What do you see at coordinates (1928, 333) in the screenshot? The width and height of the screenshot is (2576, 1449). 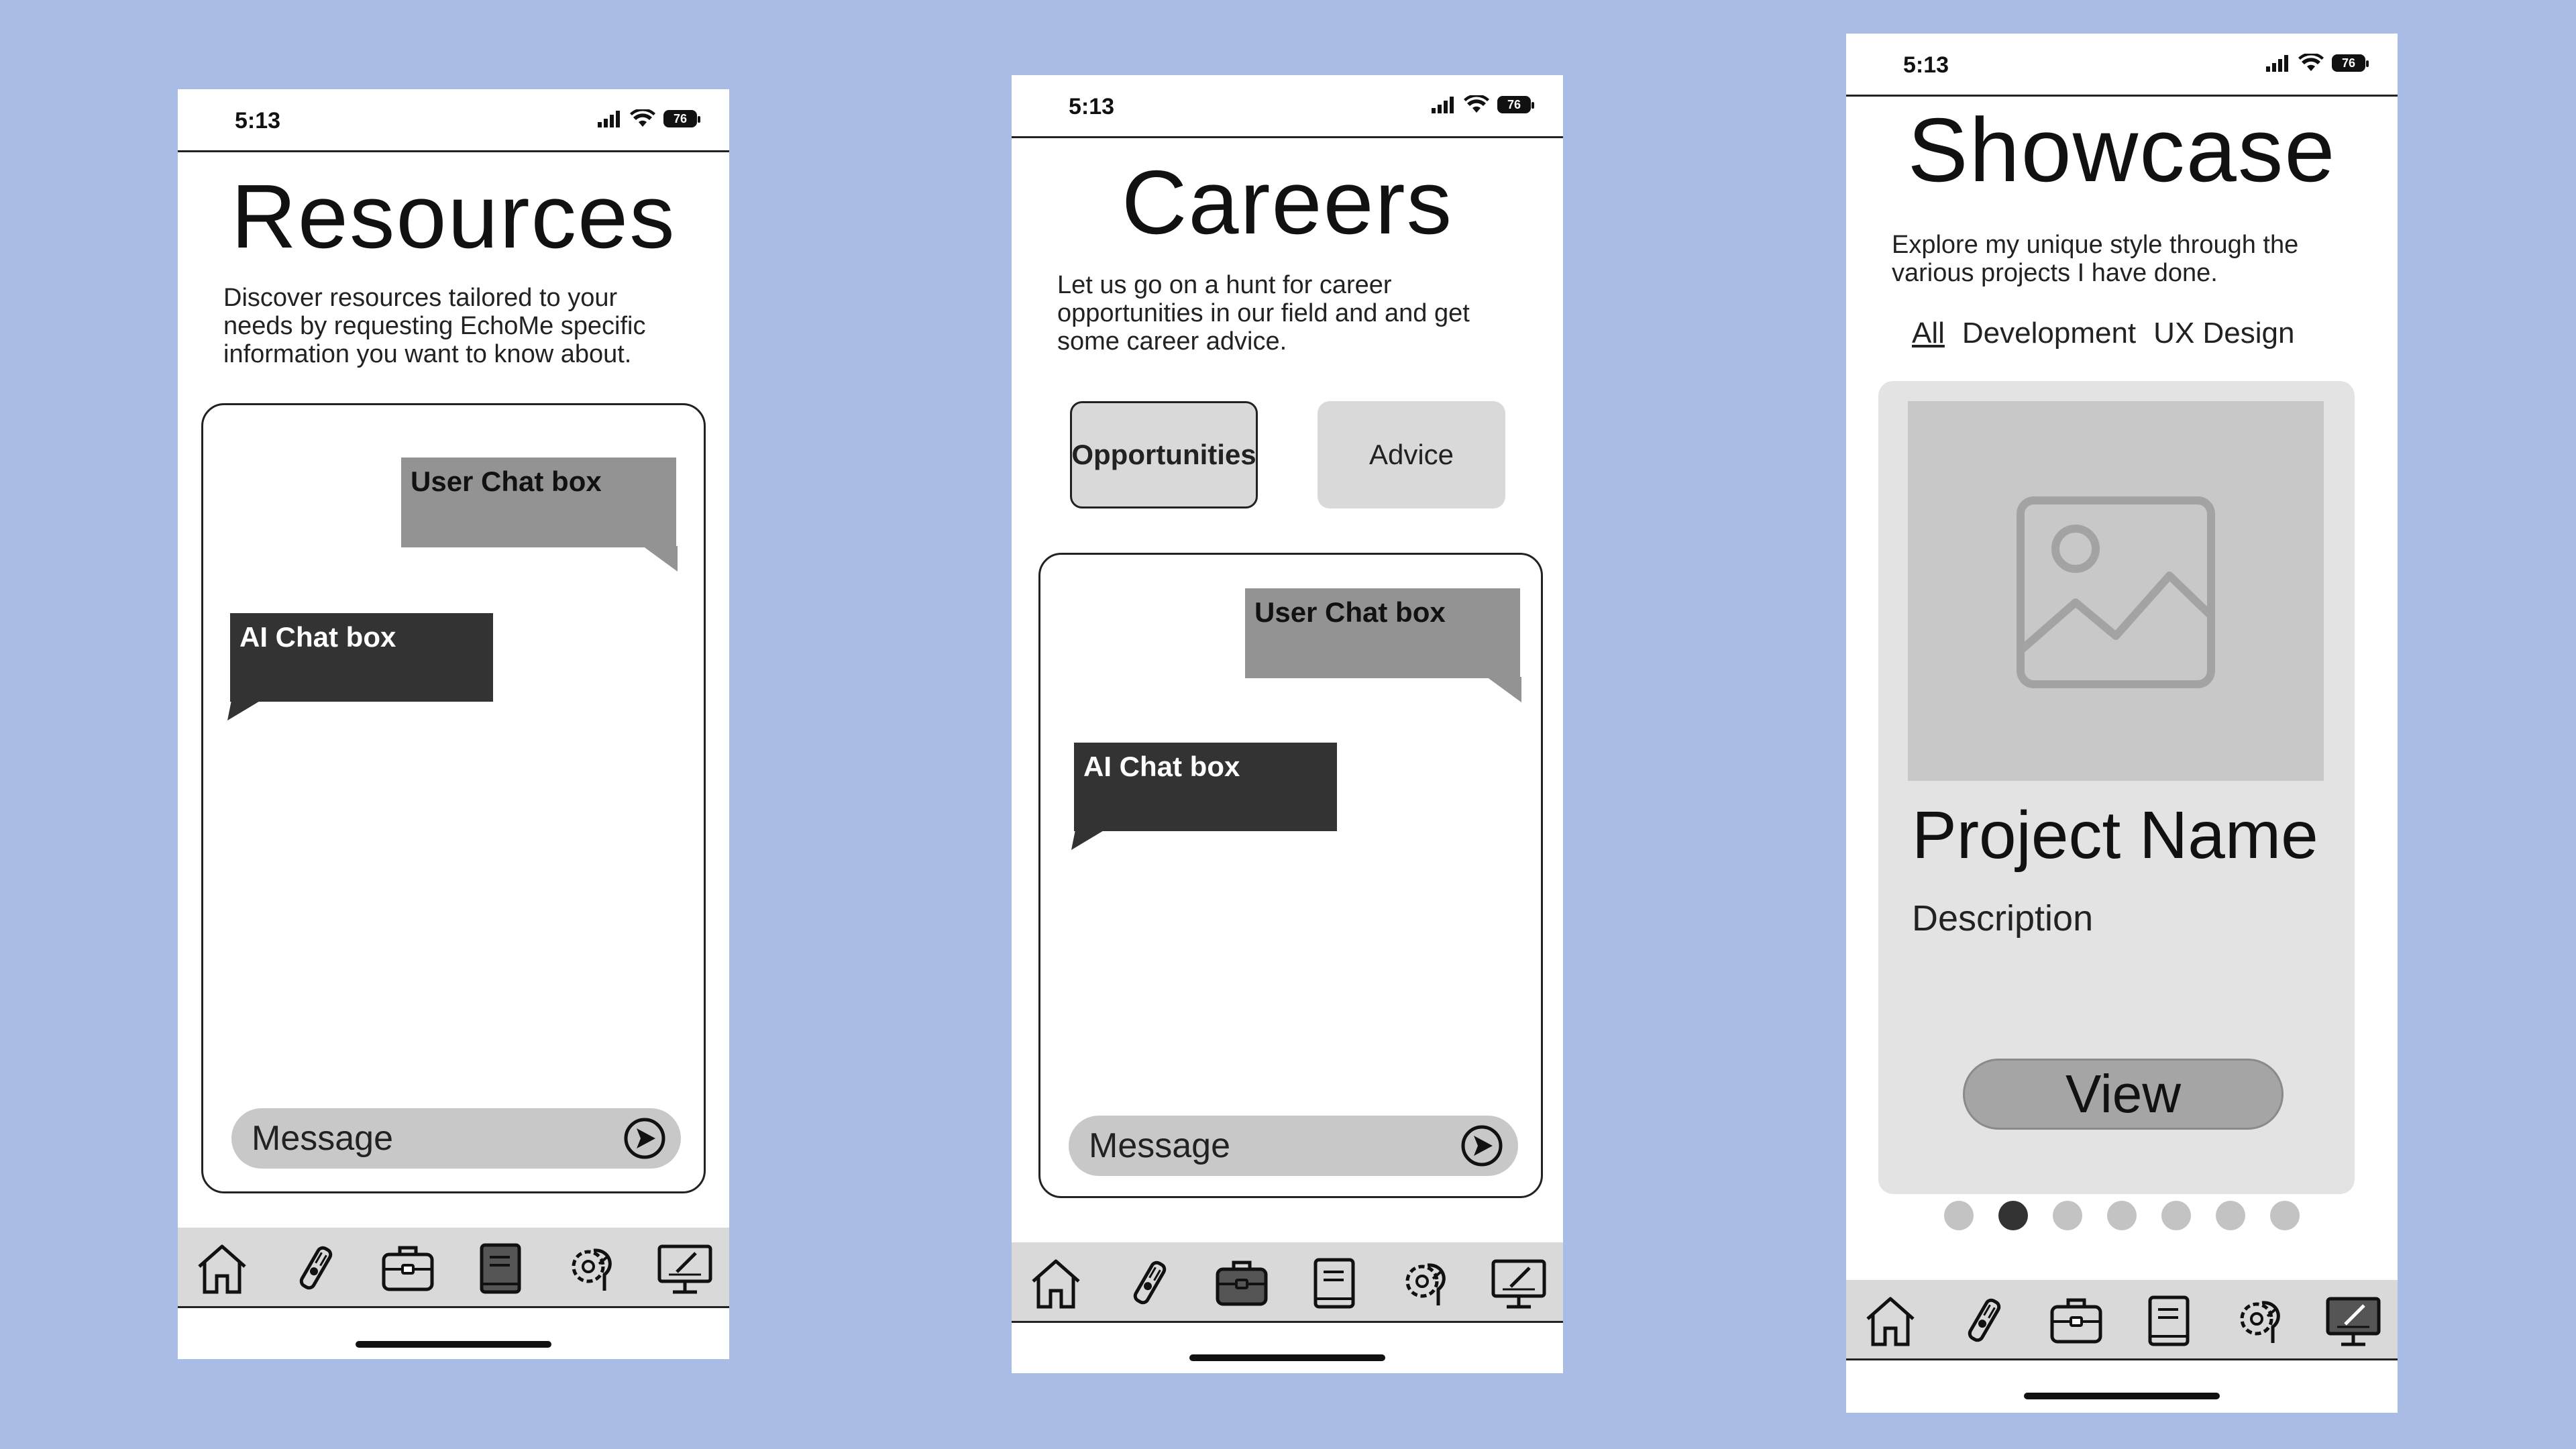 I see `filter-all: All` at bounding box center [1928, 333].